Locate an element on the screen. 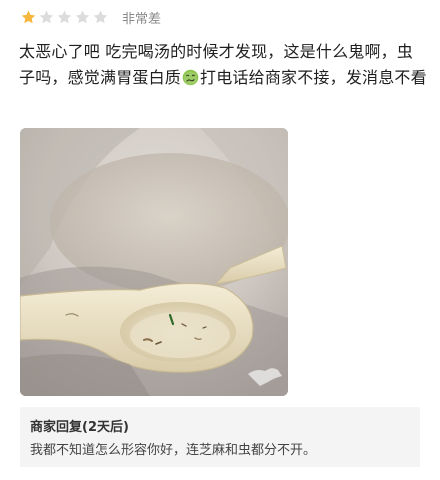  star-rating is located at coordinates (65, 17).